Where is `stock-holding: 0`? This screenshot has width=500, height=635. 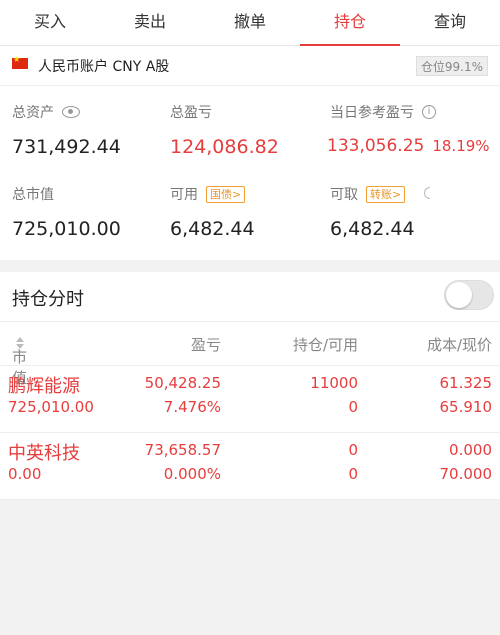 stock-holding: 0 is located at coordinates (353, 450).